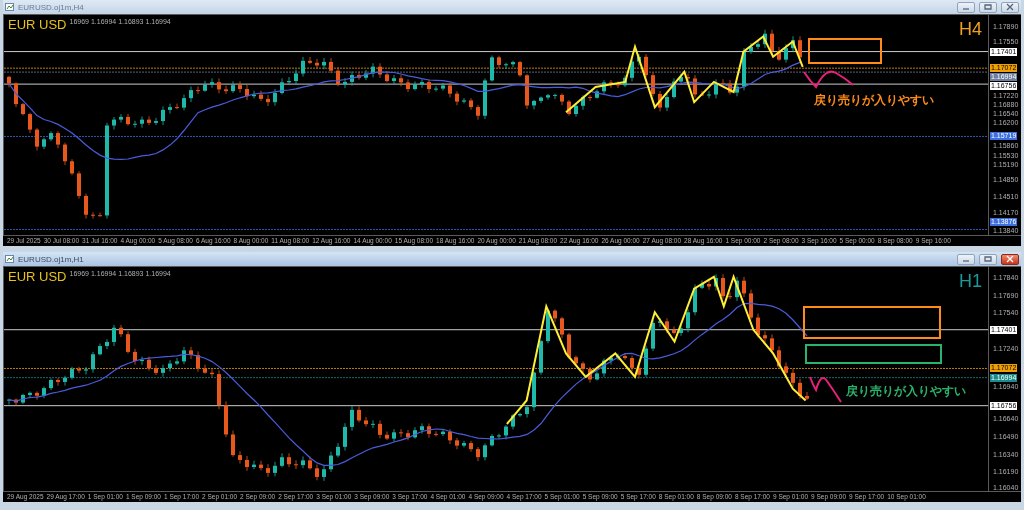  What do you see at coordinates (51, 259) in the screenshot?
I see `window-title: EURUSD.oj1m,H1` at bounding box center [51, 259].